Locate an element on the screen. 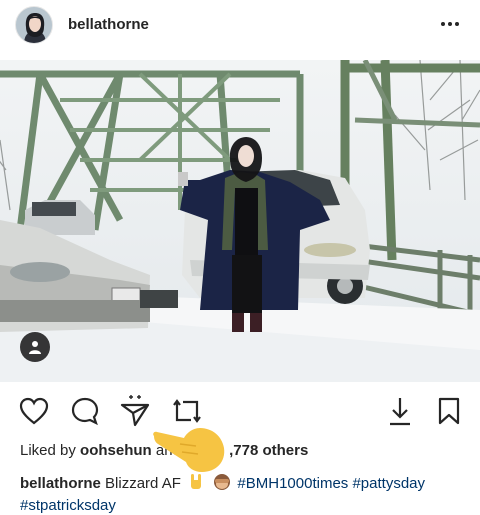  avatar is located at coordinates (34, 25).